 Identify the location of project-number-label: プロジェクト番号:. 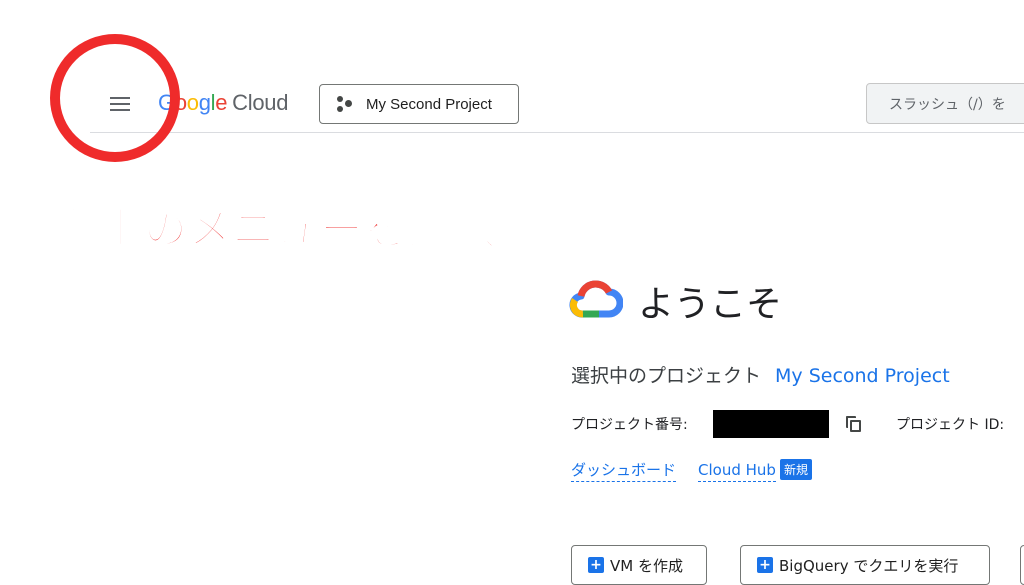
(629, 425).